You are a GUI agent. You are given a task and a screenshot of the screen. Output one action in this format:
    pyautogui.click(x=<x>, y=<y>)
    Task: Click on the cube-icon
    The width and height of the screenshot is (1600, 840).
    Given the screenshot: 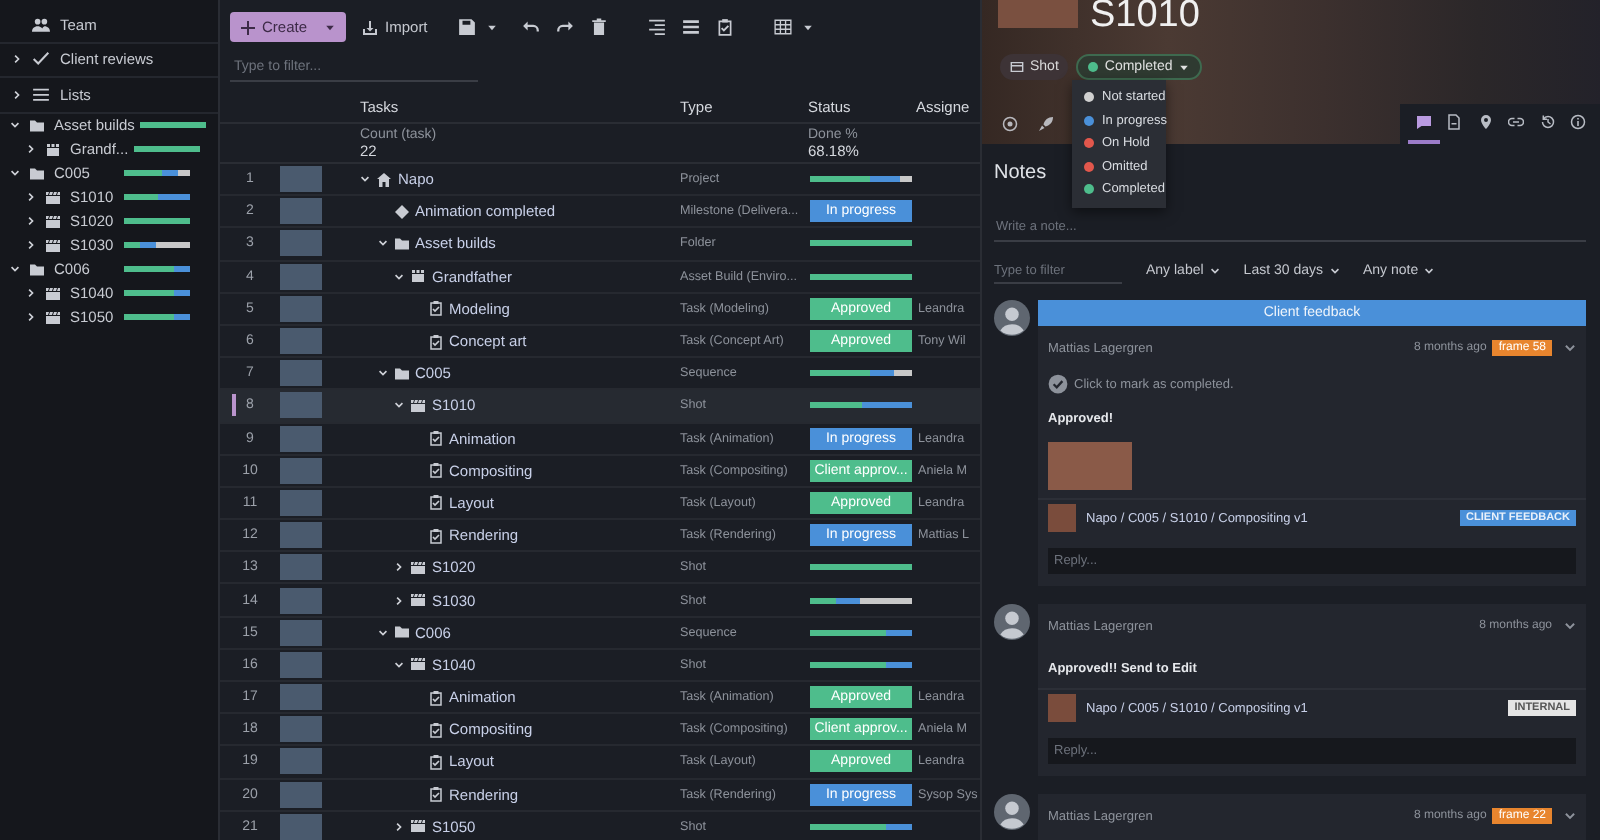 What is the action you would take?
    pyautogui.click(x=418, y=276)
    